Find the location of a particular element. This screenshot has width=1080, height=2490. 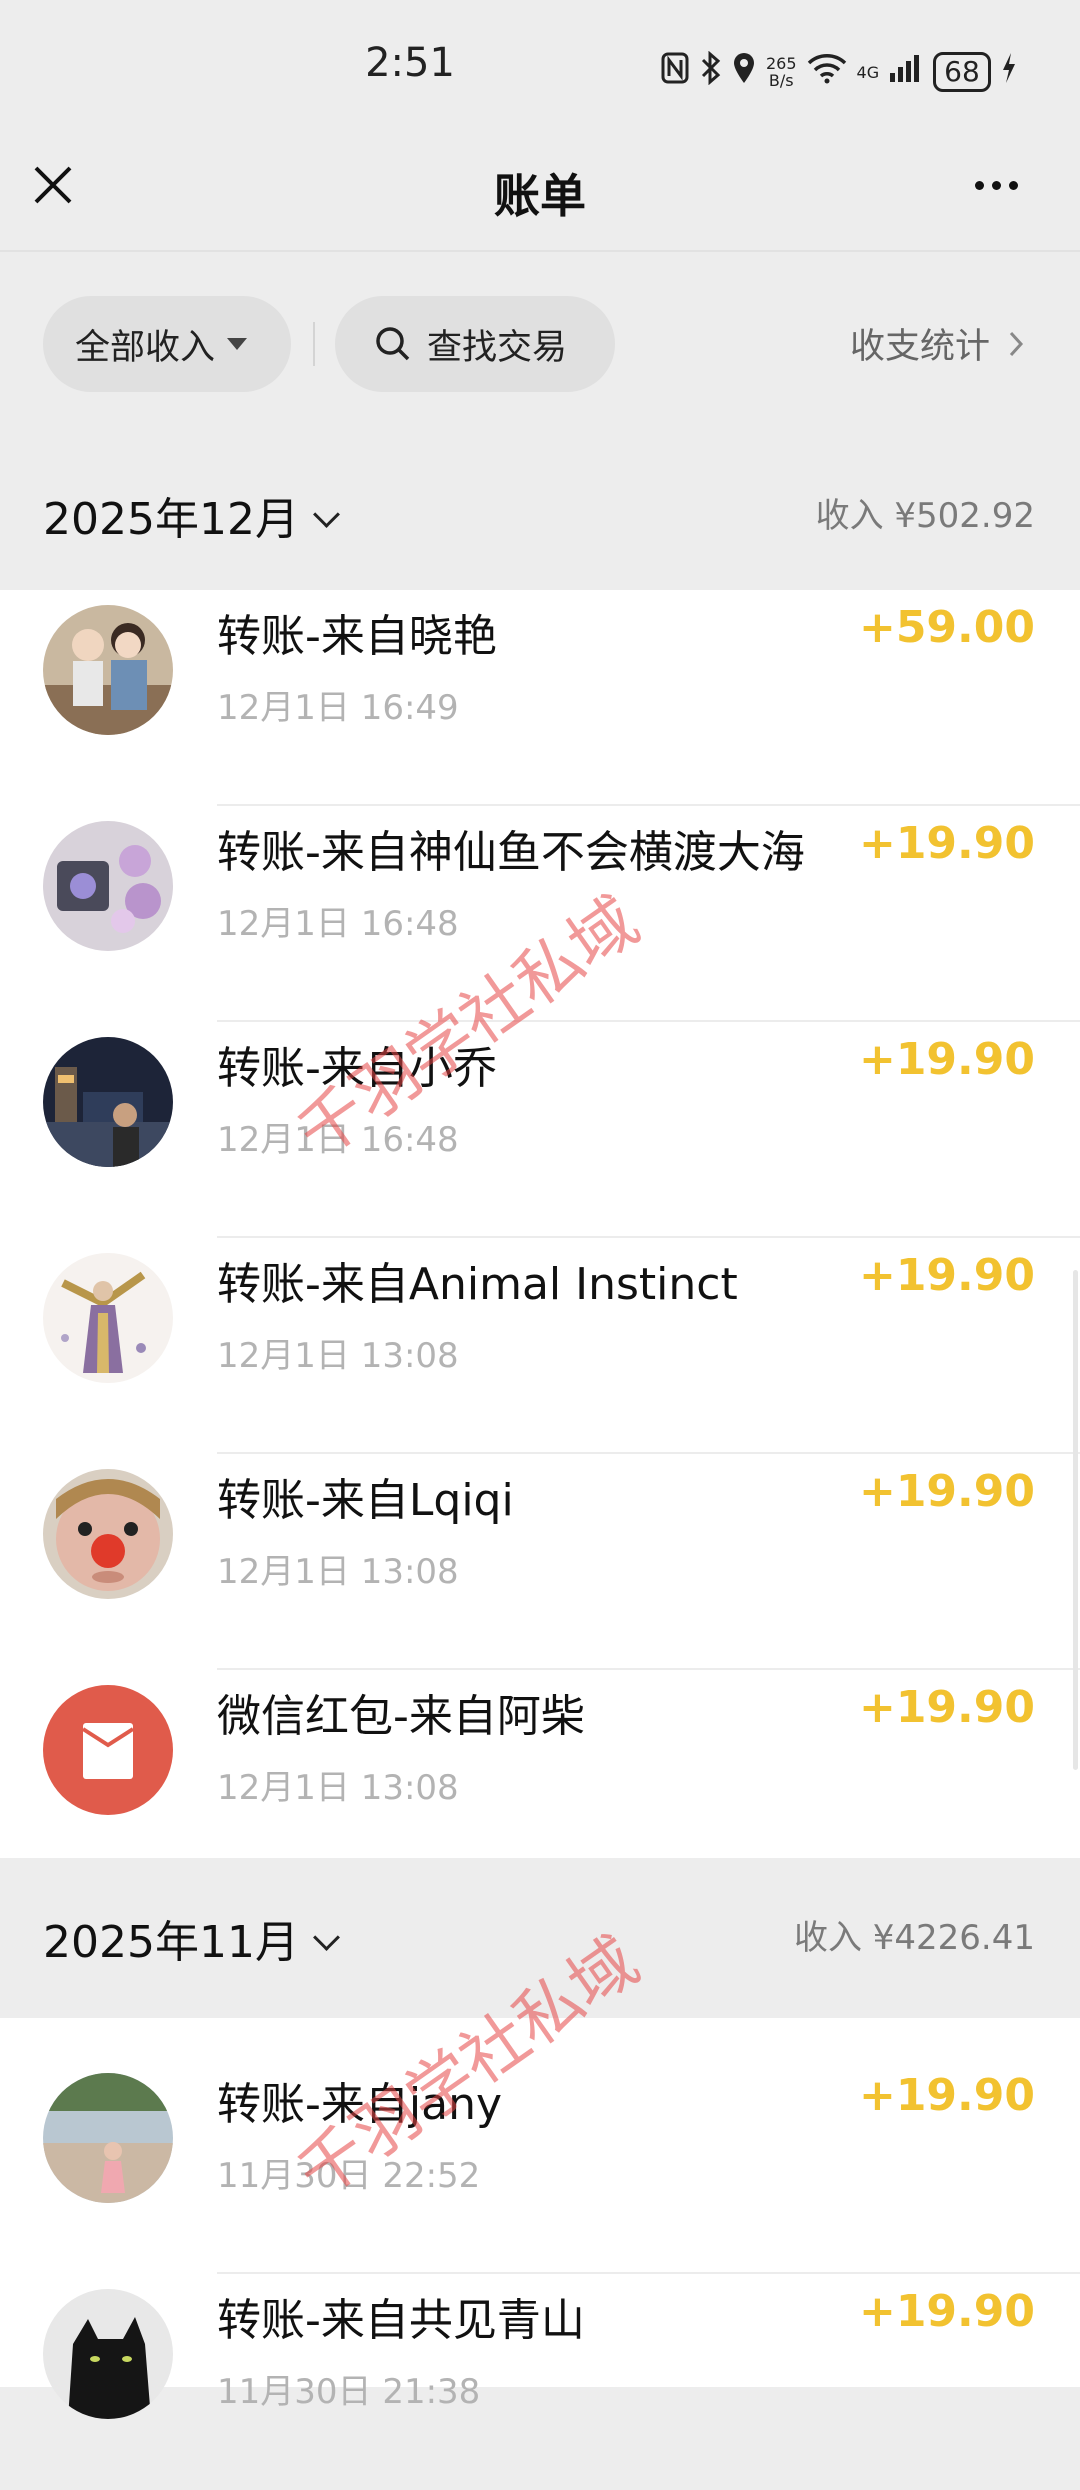

more-options-button is located at coordinates (1005, 185).